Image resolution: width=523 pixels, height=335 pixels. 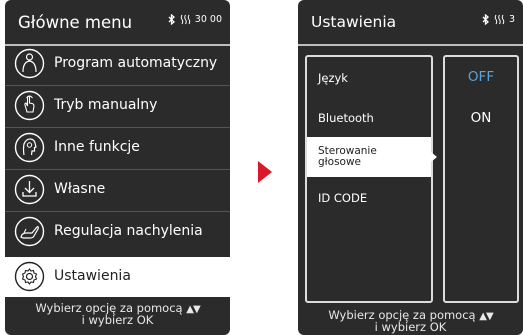 What do you see at coordinates (410, 45) in the screenshot?
I see `header-divider` at bounding box center [410, 45].